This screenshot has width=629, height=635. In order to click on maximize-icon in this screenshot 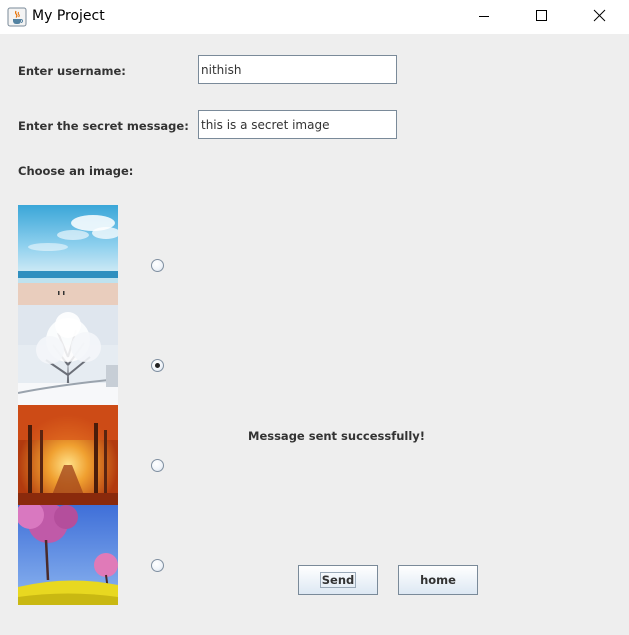, I will do `click(541, 15)`.